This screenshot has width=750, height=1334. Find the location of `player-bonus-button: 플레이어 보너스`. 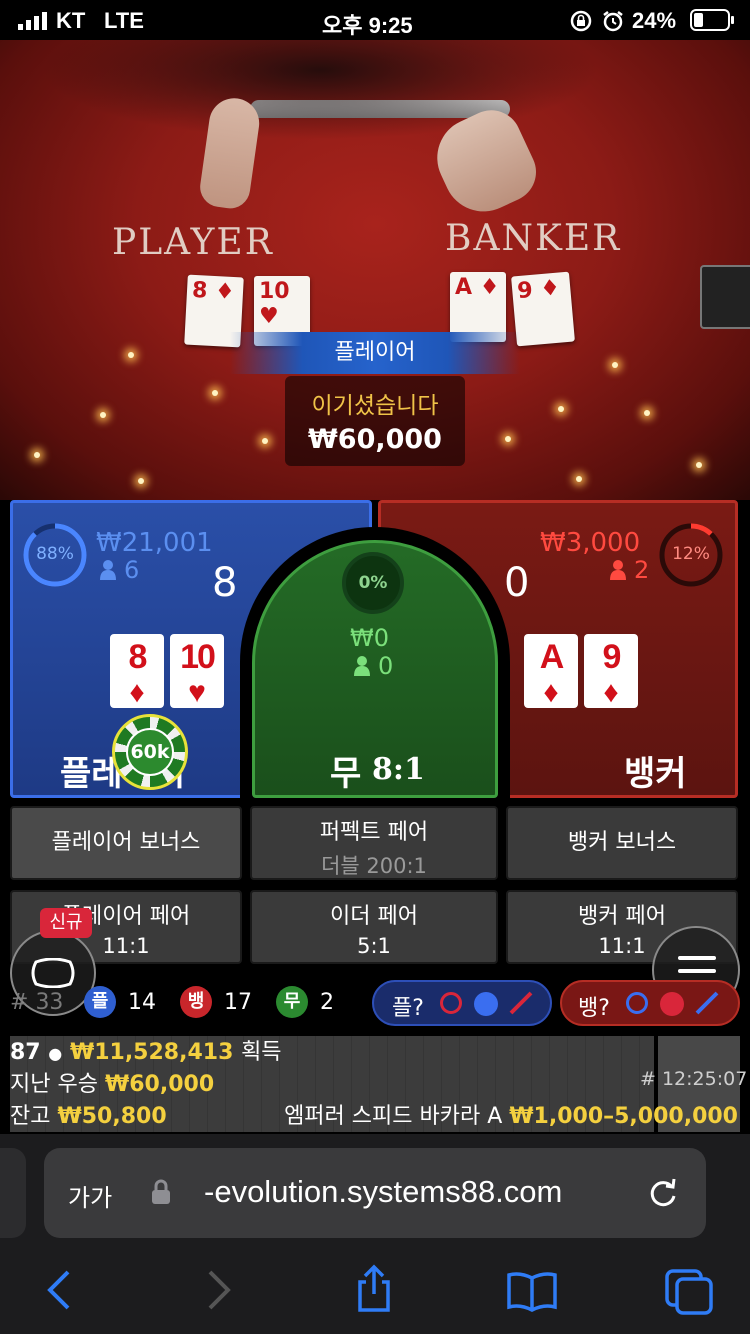

player-bonus-button: 플레이어 보너스 is located at coordinates (126, 843).